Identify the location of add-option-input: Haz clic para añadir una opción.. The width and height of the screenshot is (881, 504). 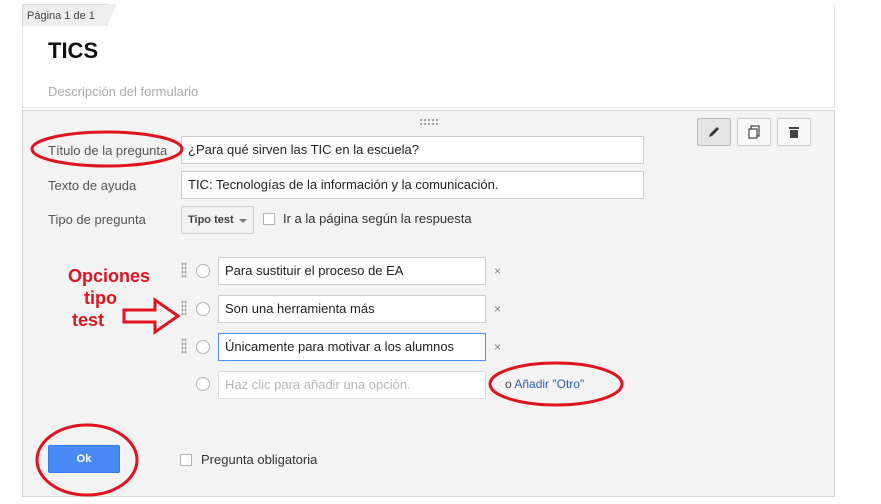
(352, 385).